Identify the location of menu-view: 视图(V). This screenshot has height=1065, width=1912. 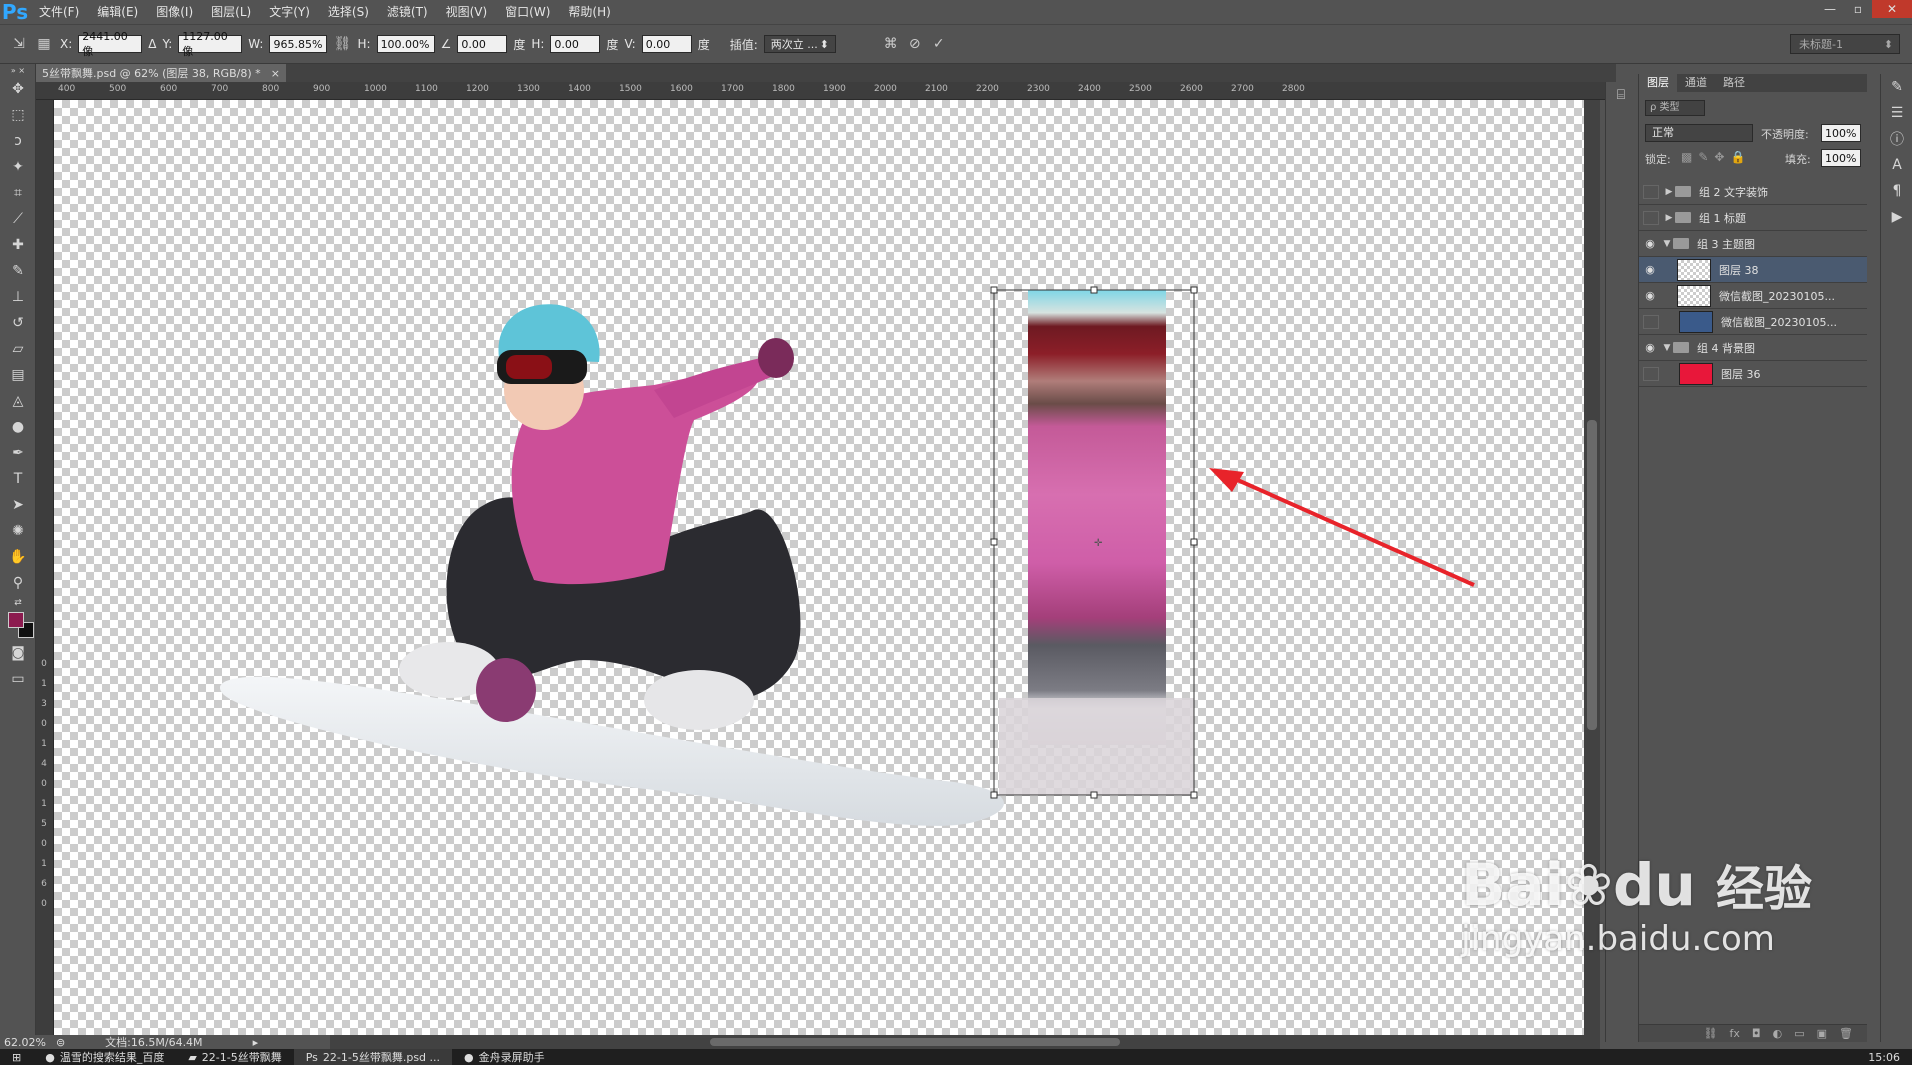
(467, 12).